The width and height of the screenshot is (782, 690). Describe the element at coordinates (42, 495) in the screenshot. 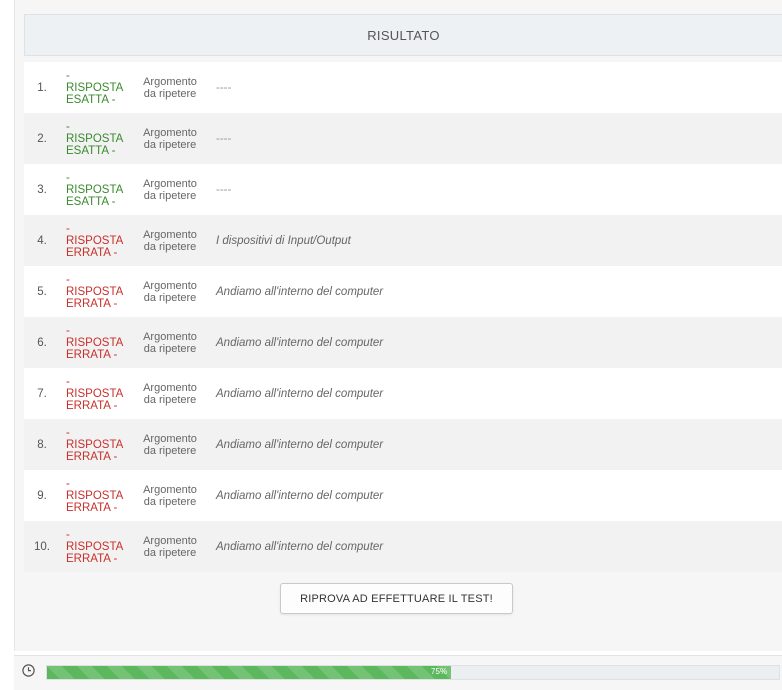

I see `row-number: 9.` at that location.